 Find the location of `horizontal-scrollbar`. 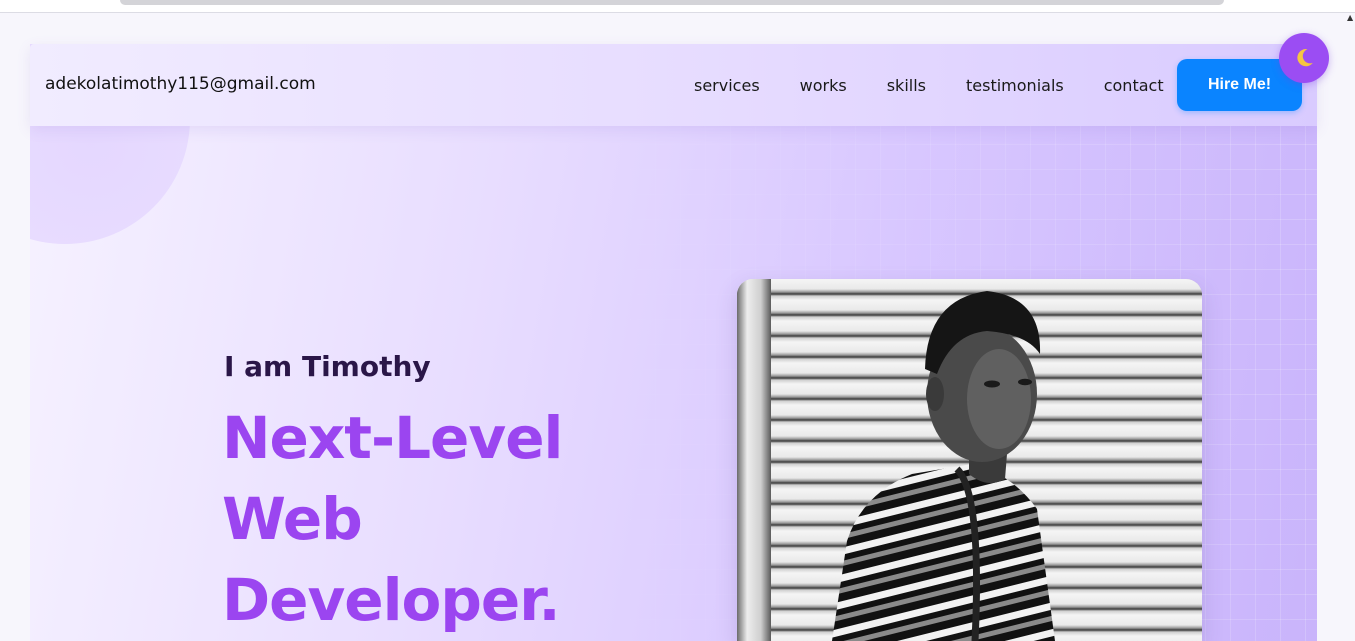

horizontal-scrollbar is located at coordinates (672, 2).